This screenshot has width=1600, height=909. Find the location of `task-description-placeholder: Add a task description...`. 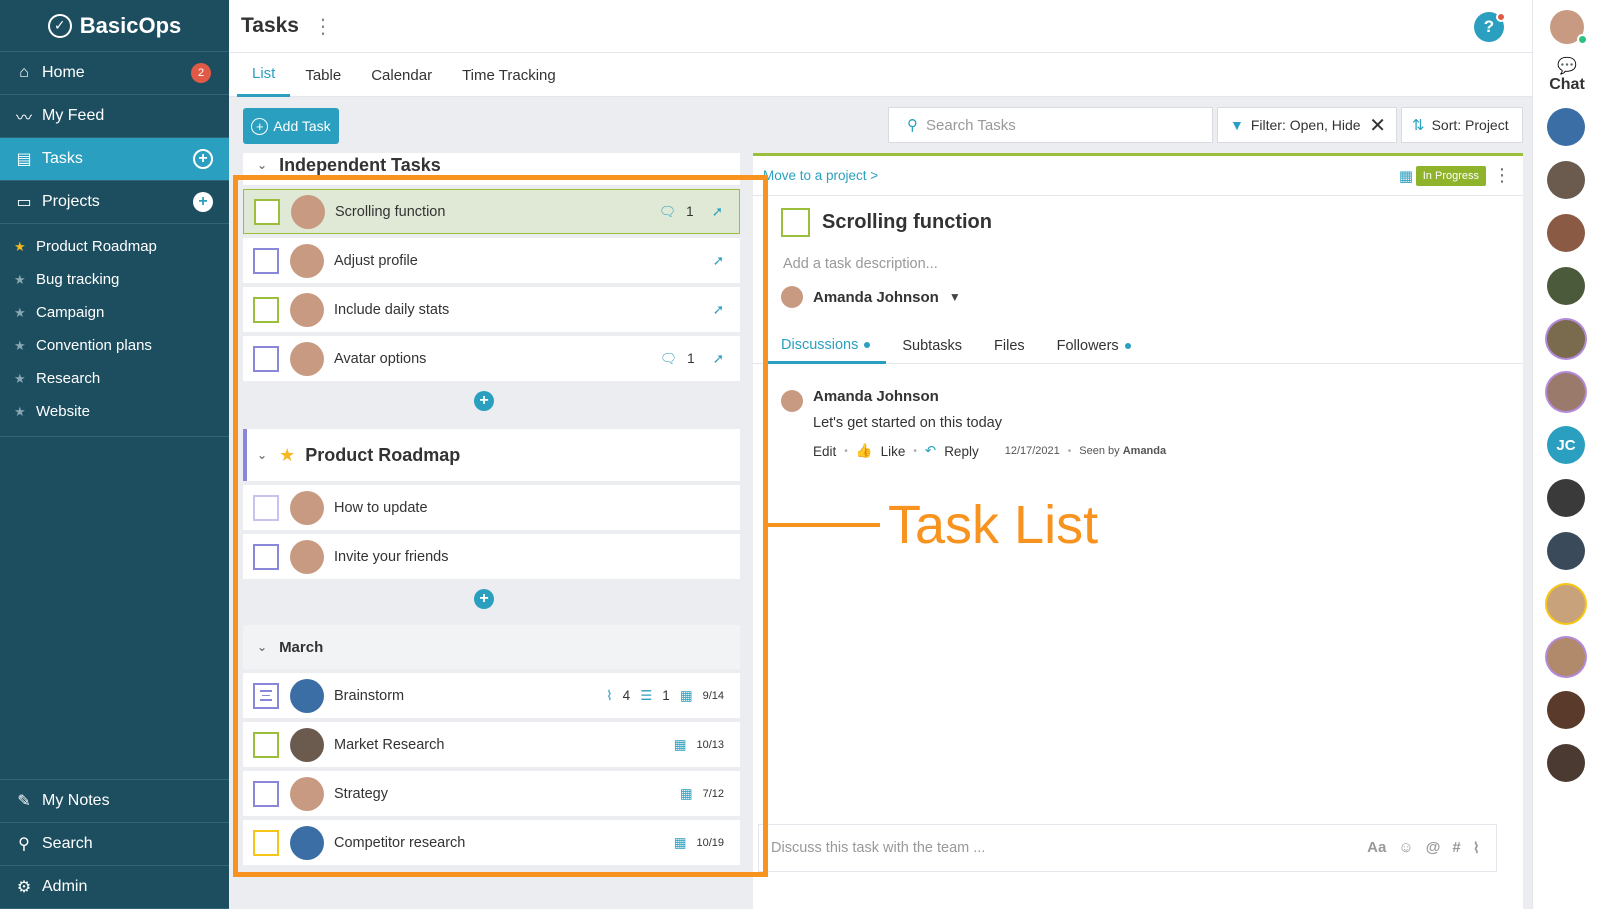

task-description-placeholder: Add a task description... is located at coordinates (860, 264).